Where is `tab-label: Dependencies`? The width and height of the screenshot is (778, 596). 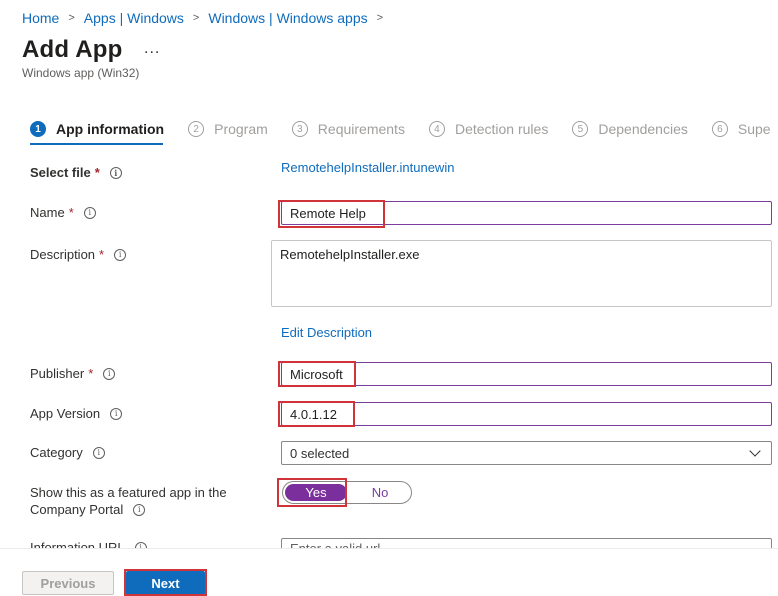
tab-label: Dependencies is located at coordinates (643, 129).